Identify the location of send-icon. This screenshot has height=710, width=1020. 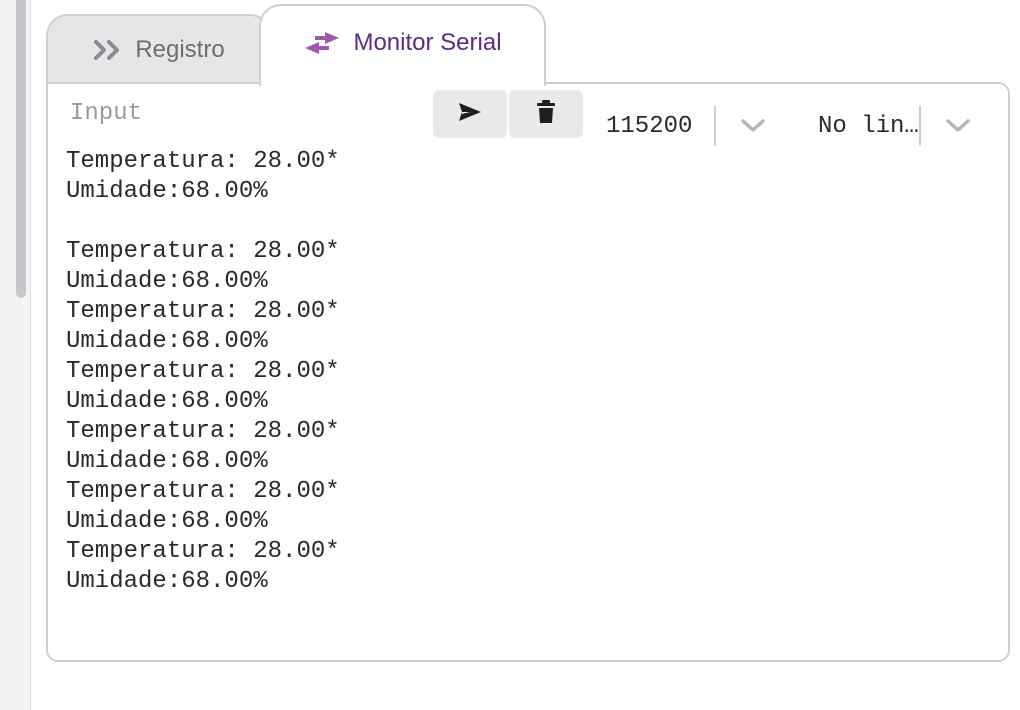
(470, 114).